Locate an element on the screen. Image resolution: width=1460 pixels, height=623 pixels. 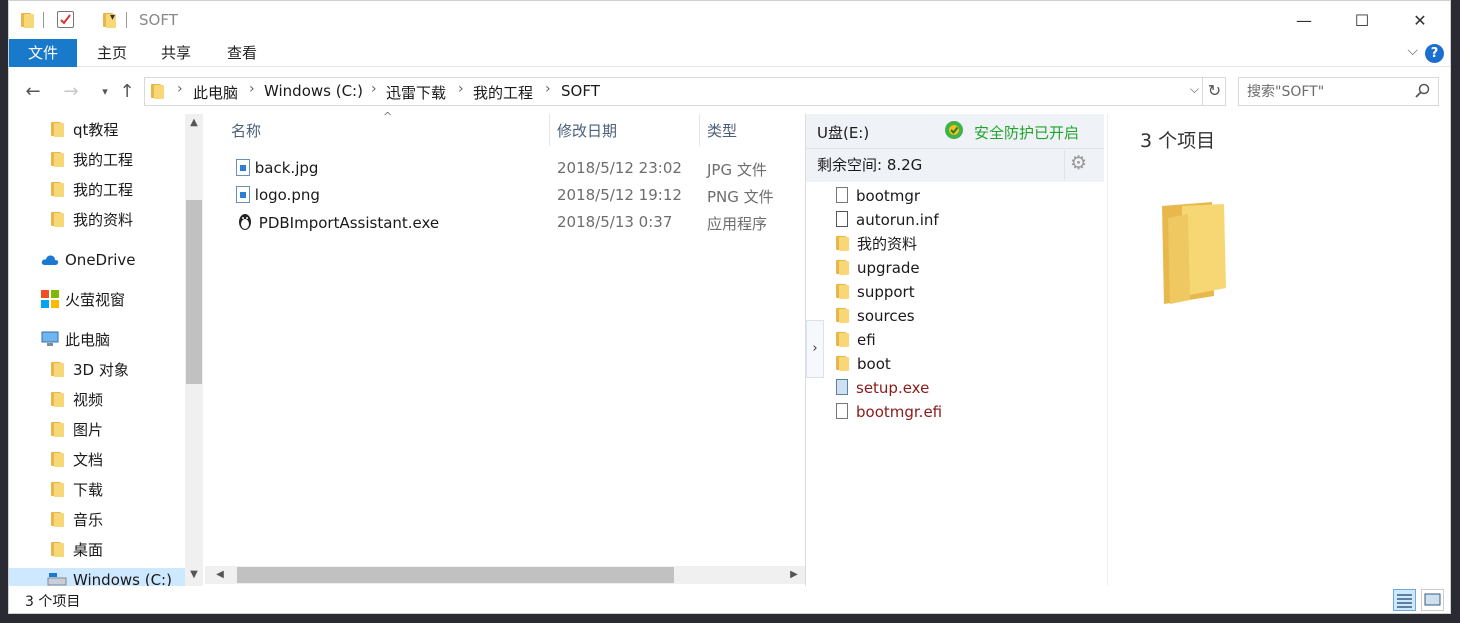
help-icon: ? is located at coordinates (1434, 53).